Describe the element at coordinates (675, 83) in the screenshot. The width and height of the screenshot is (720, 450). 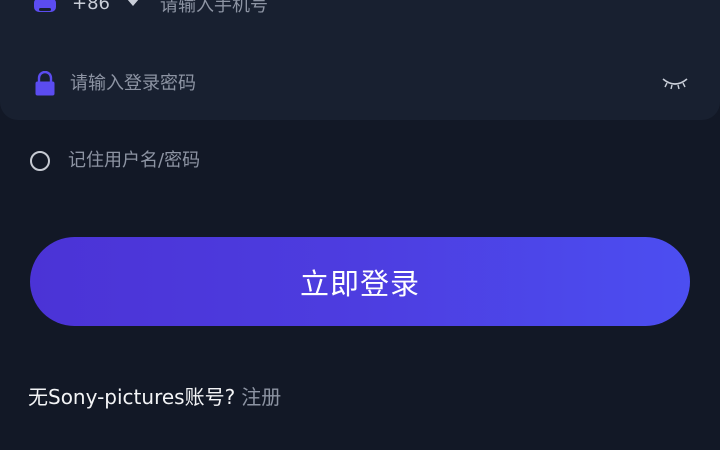
I see `eye-closed-icon` at that location.